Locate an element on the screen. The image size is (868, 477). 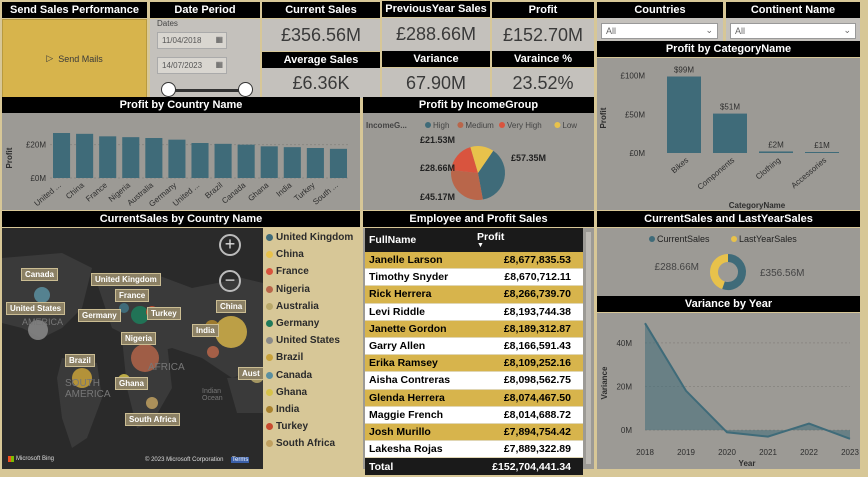
x-tick-label: 2018 is located at coordinates (645, 452).